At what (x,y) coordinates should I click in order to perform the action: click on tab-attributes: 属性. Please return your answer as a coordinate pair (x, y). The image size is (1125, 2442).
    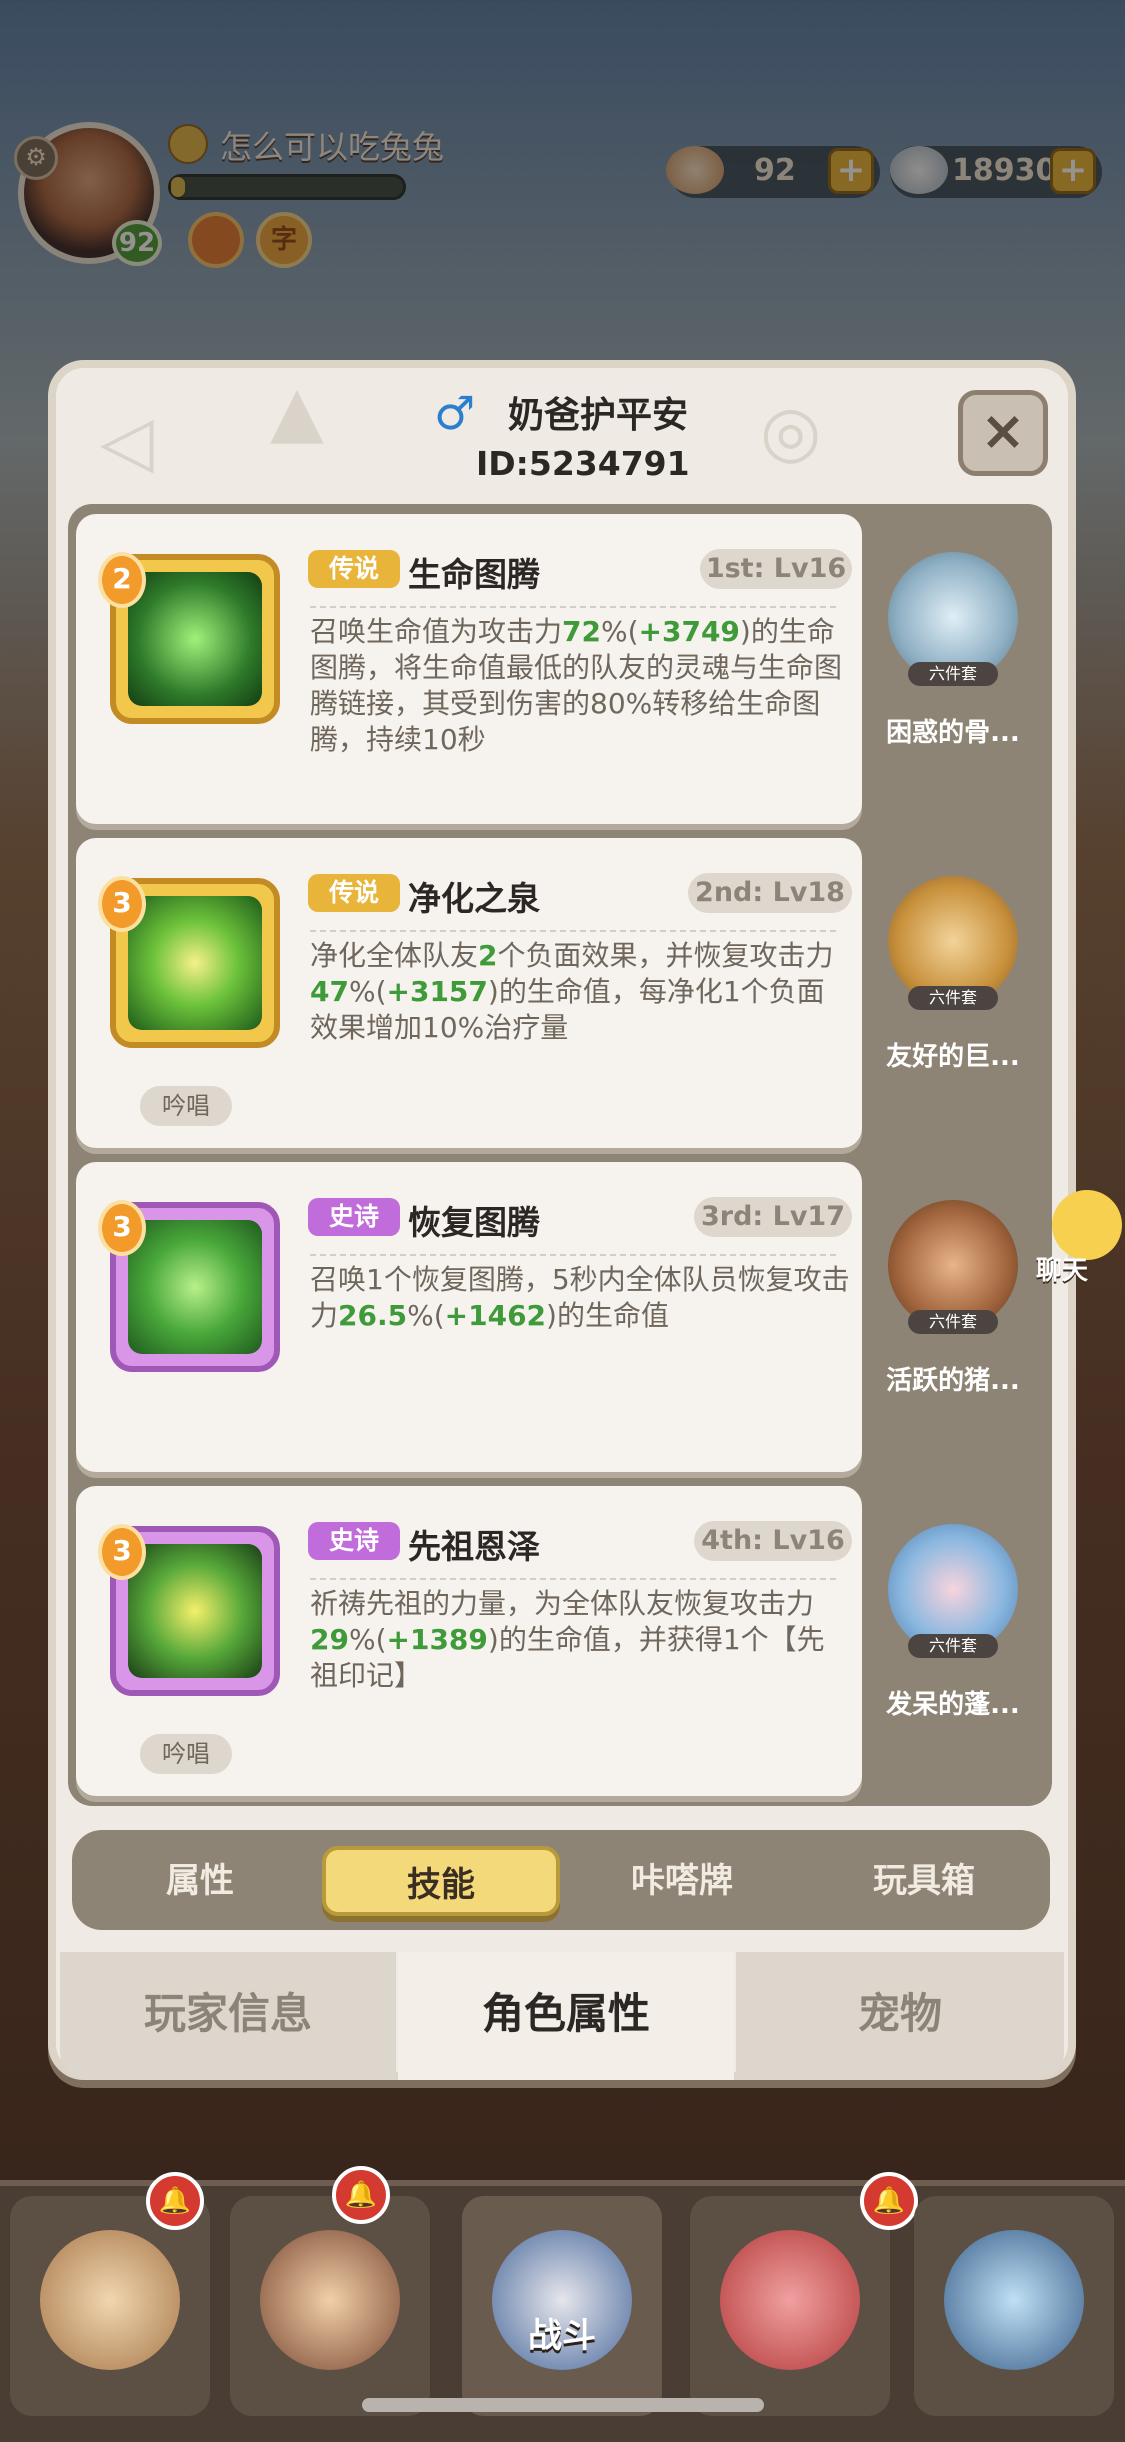
    Looking at the image, I should click on (200, 1881).